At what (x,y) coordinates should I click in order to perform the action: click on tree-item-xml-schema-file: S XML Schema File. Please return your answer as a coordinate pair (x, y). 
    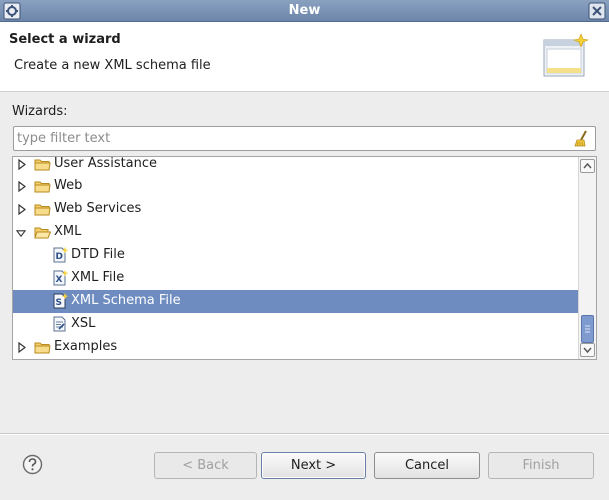
    Looking at the image, I should click on (296, 301).